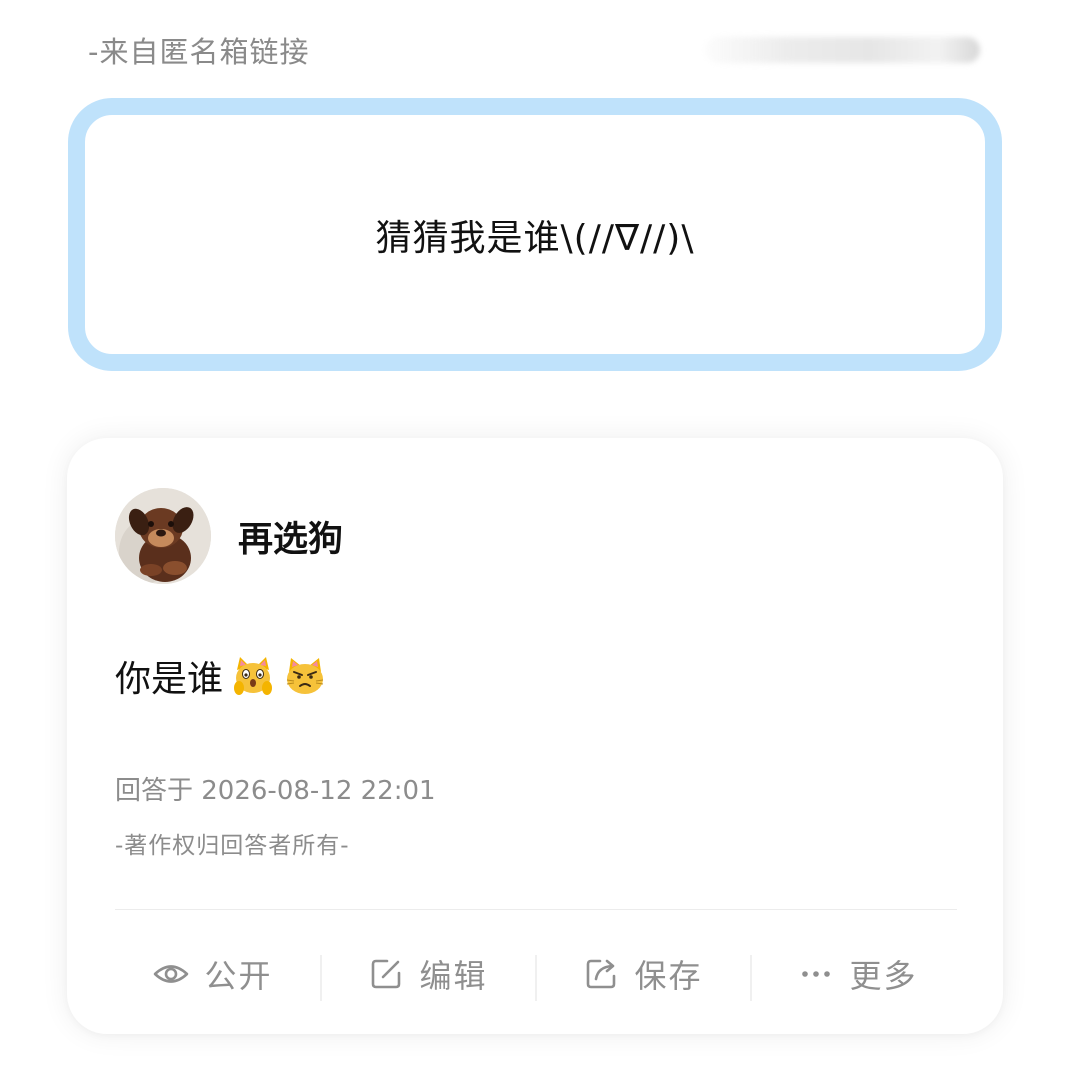 This screenshot has height=1080, width=1070. What do you see at coordinates (238, 976) in the screenshot?
I see `public-label: 公开` at bounding box center [238, 976].